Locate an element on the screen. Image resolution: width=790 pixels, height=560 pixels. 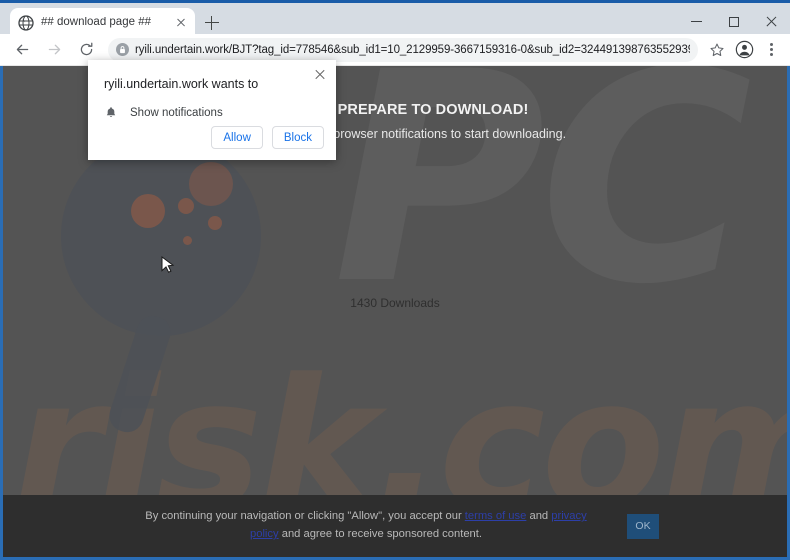
back-button is located at coordinates (22, 50).